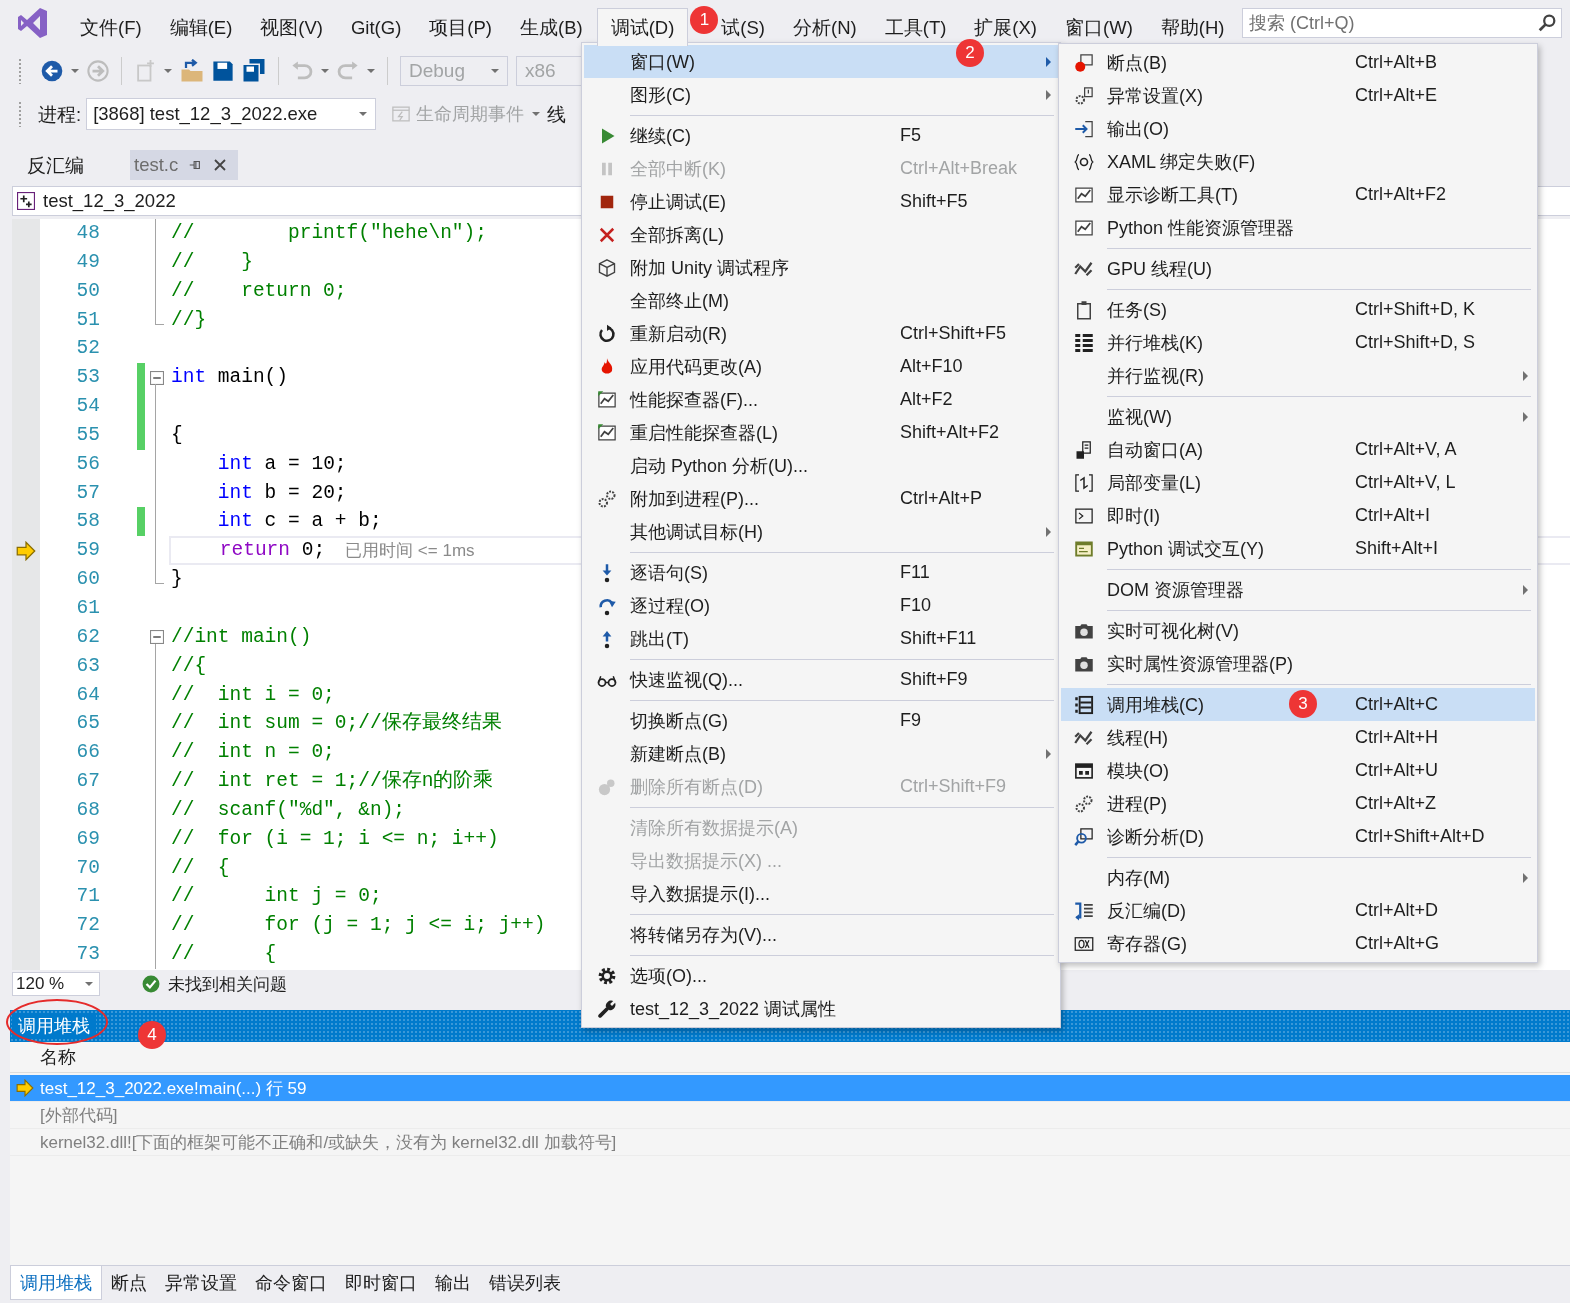  What do you see at coordinates (1298, 375) in the screenshot?
I see `menu-item: 并行监视(R)` at bounding box center [1298, 375].